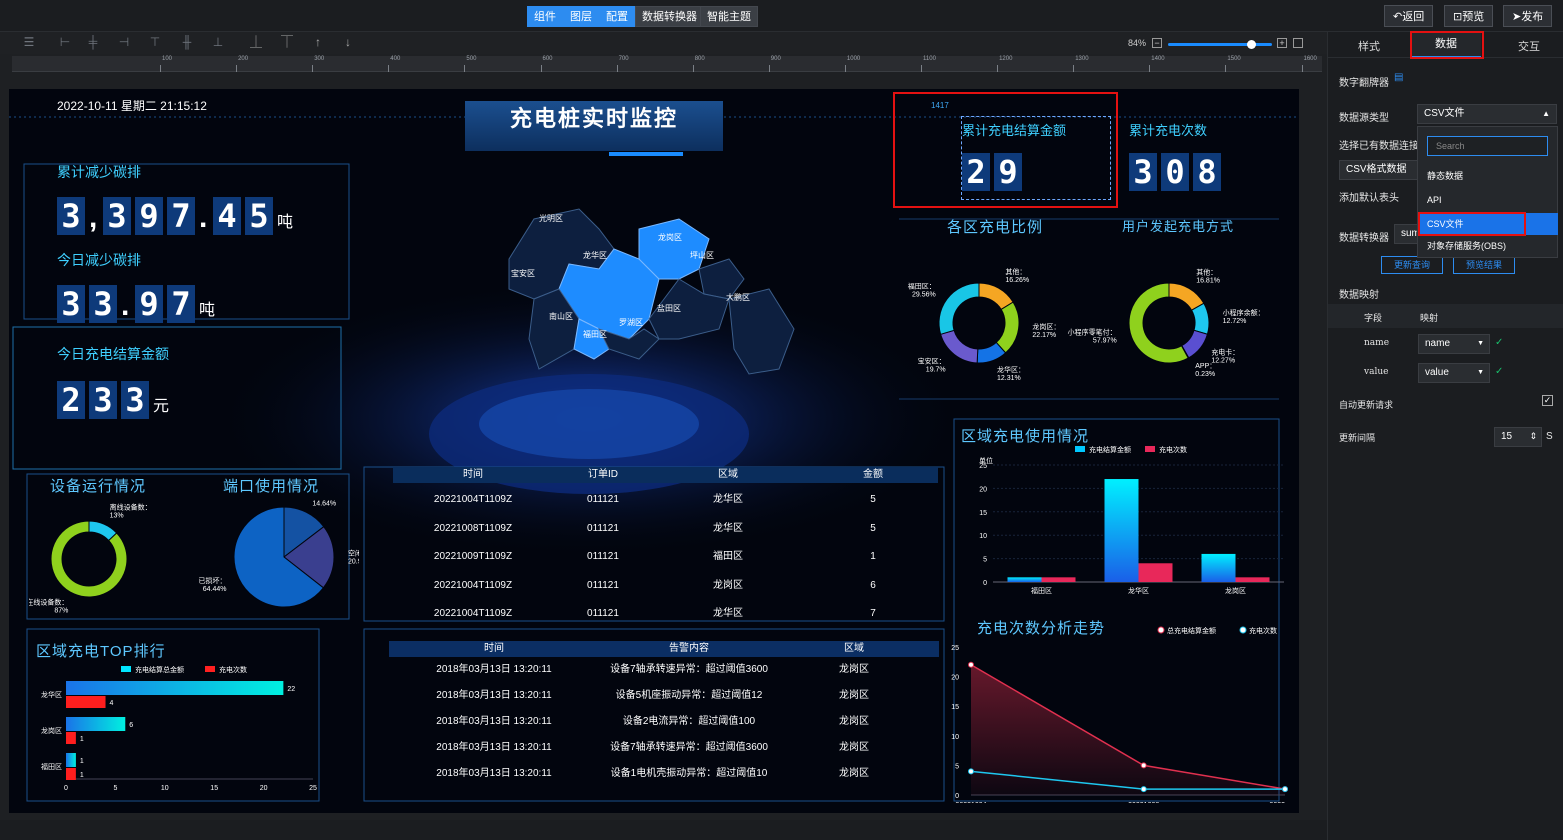 The width and height of the screenshot is (1563, 840). Describe the element at coordinates (1484, 265) in the screenshot. I see `preview-result-button: 预览结果` at that location.